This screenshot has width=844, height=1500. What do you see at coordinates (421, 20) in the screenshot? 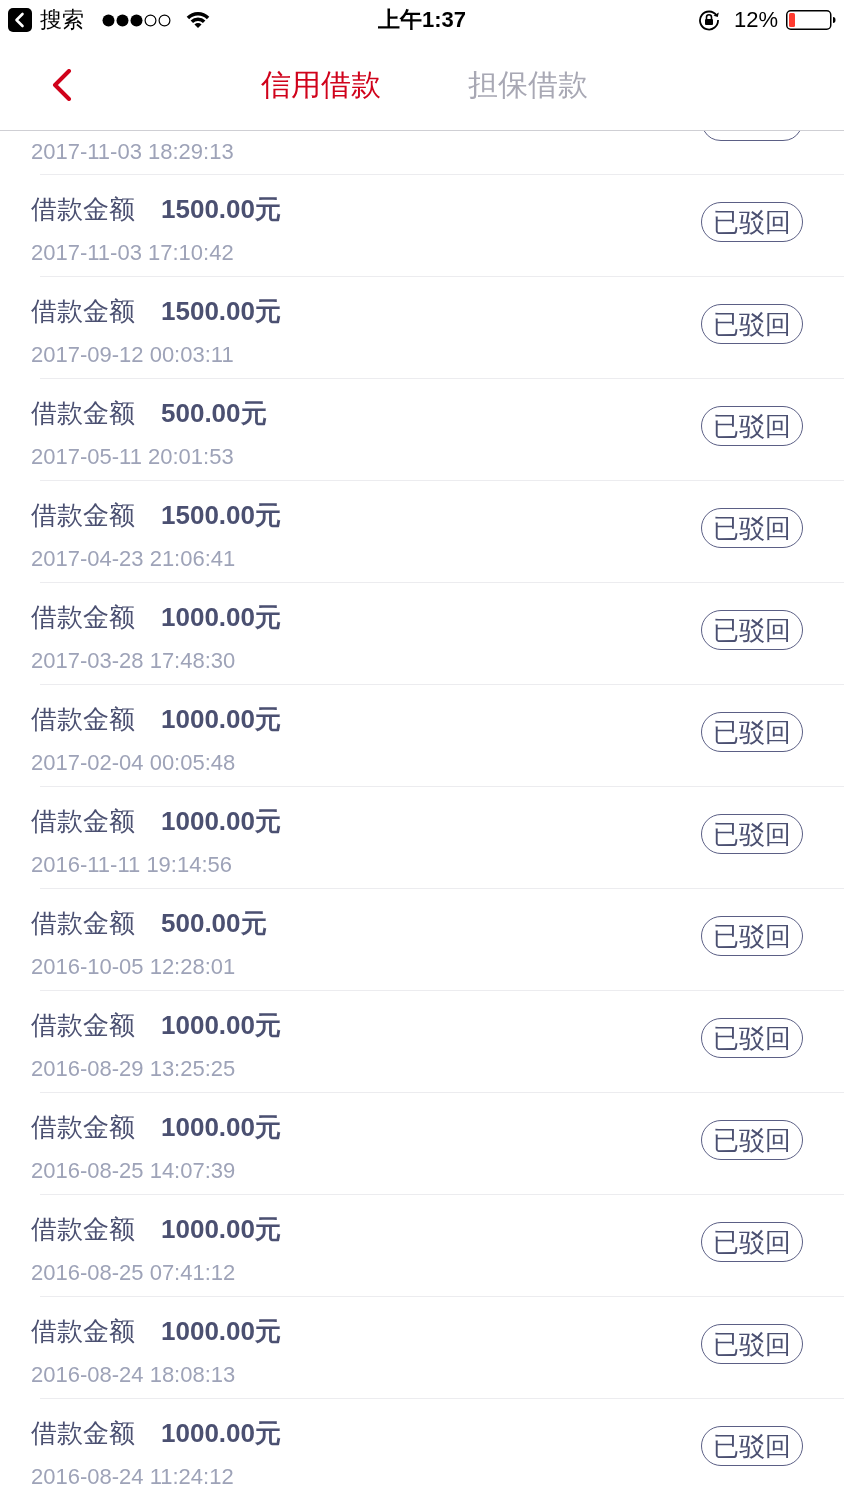
I see `status-time: 上午1:37` at bounding box center [421, 20].